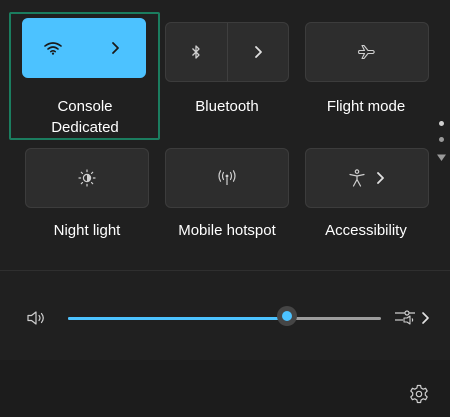 The image size is (450, 417). I want to click on bluetooth-expand-button, so click(258, 52).